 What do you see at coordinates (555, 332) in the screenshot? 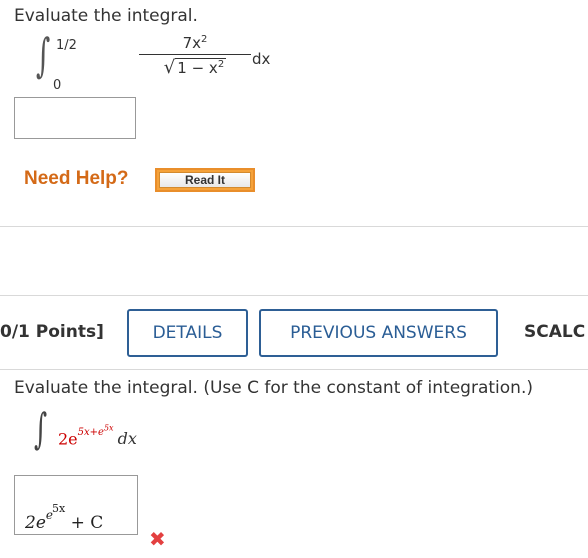
I see `textbook-reference: SCALC` at bounding box center [555, 332].